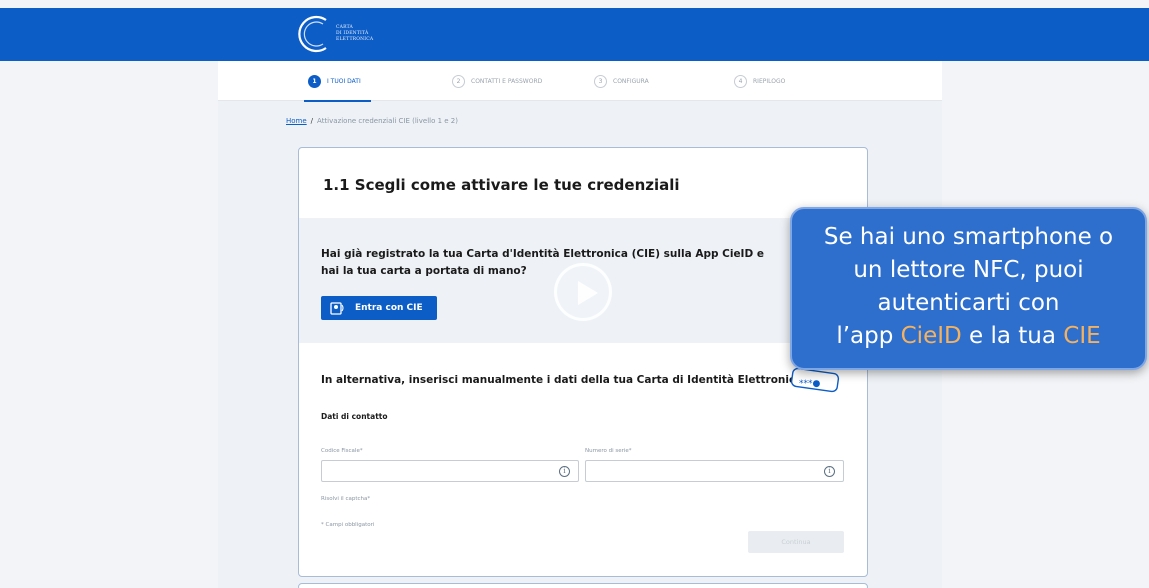  What do you see at coordinates (931, 336) in the screenshot?
I see `caption-highlight: CieID` at bounding box center [931, 336].